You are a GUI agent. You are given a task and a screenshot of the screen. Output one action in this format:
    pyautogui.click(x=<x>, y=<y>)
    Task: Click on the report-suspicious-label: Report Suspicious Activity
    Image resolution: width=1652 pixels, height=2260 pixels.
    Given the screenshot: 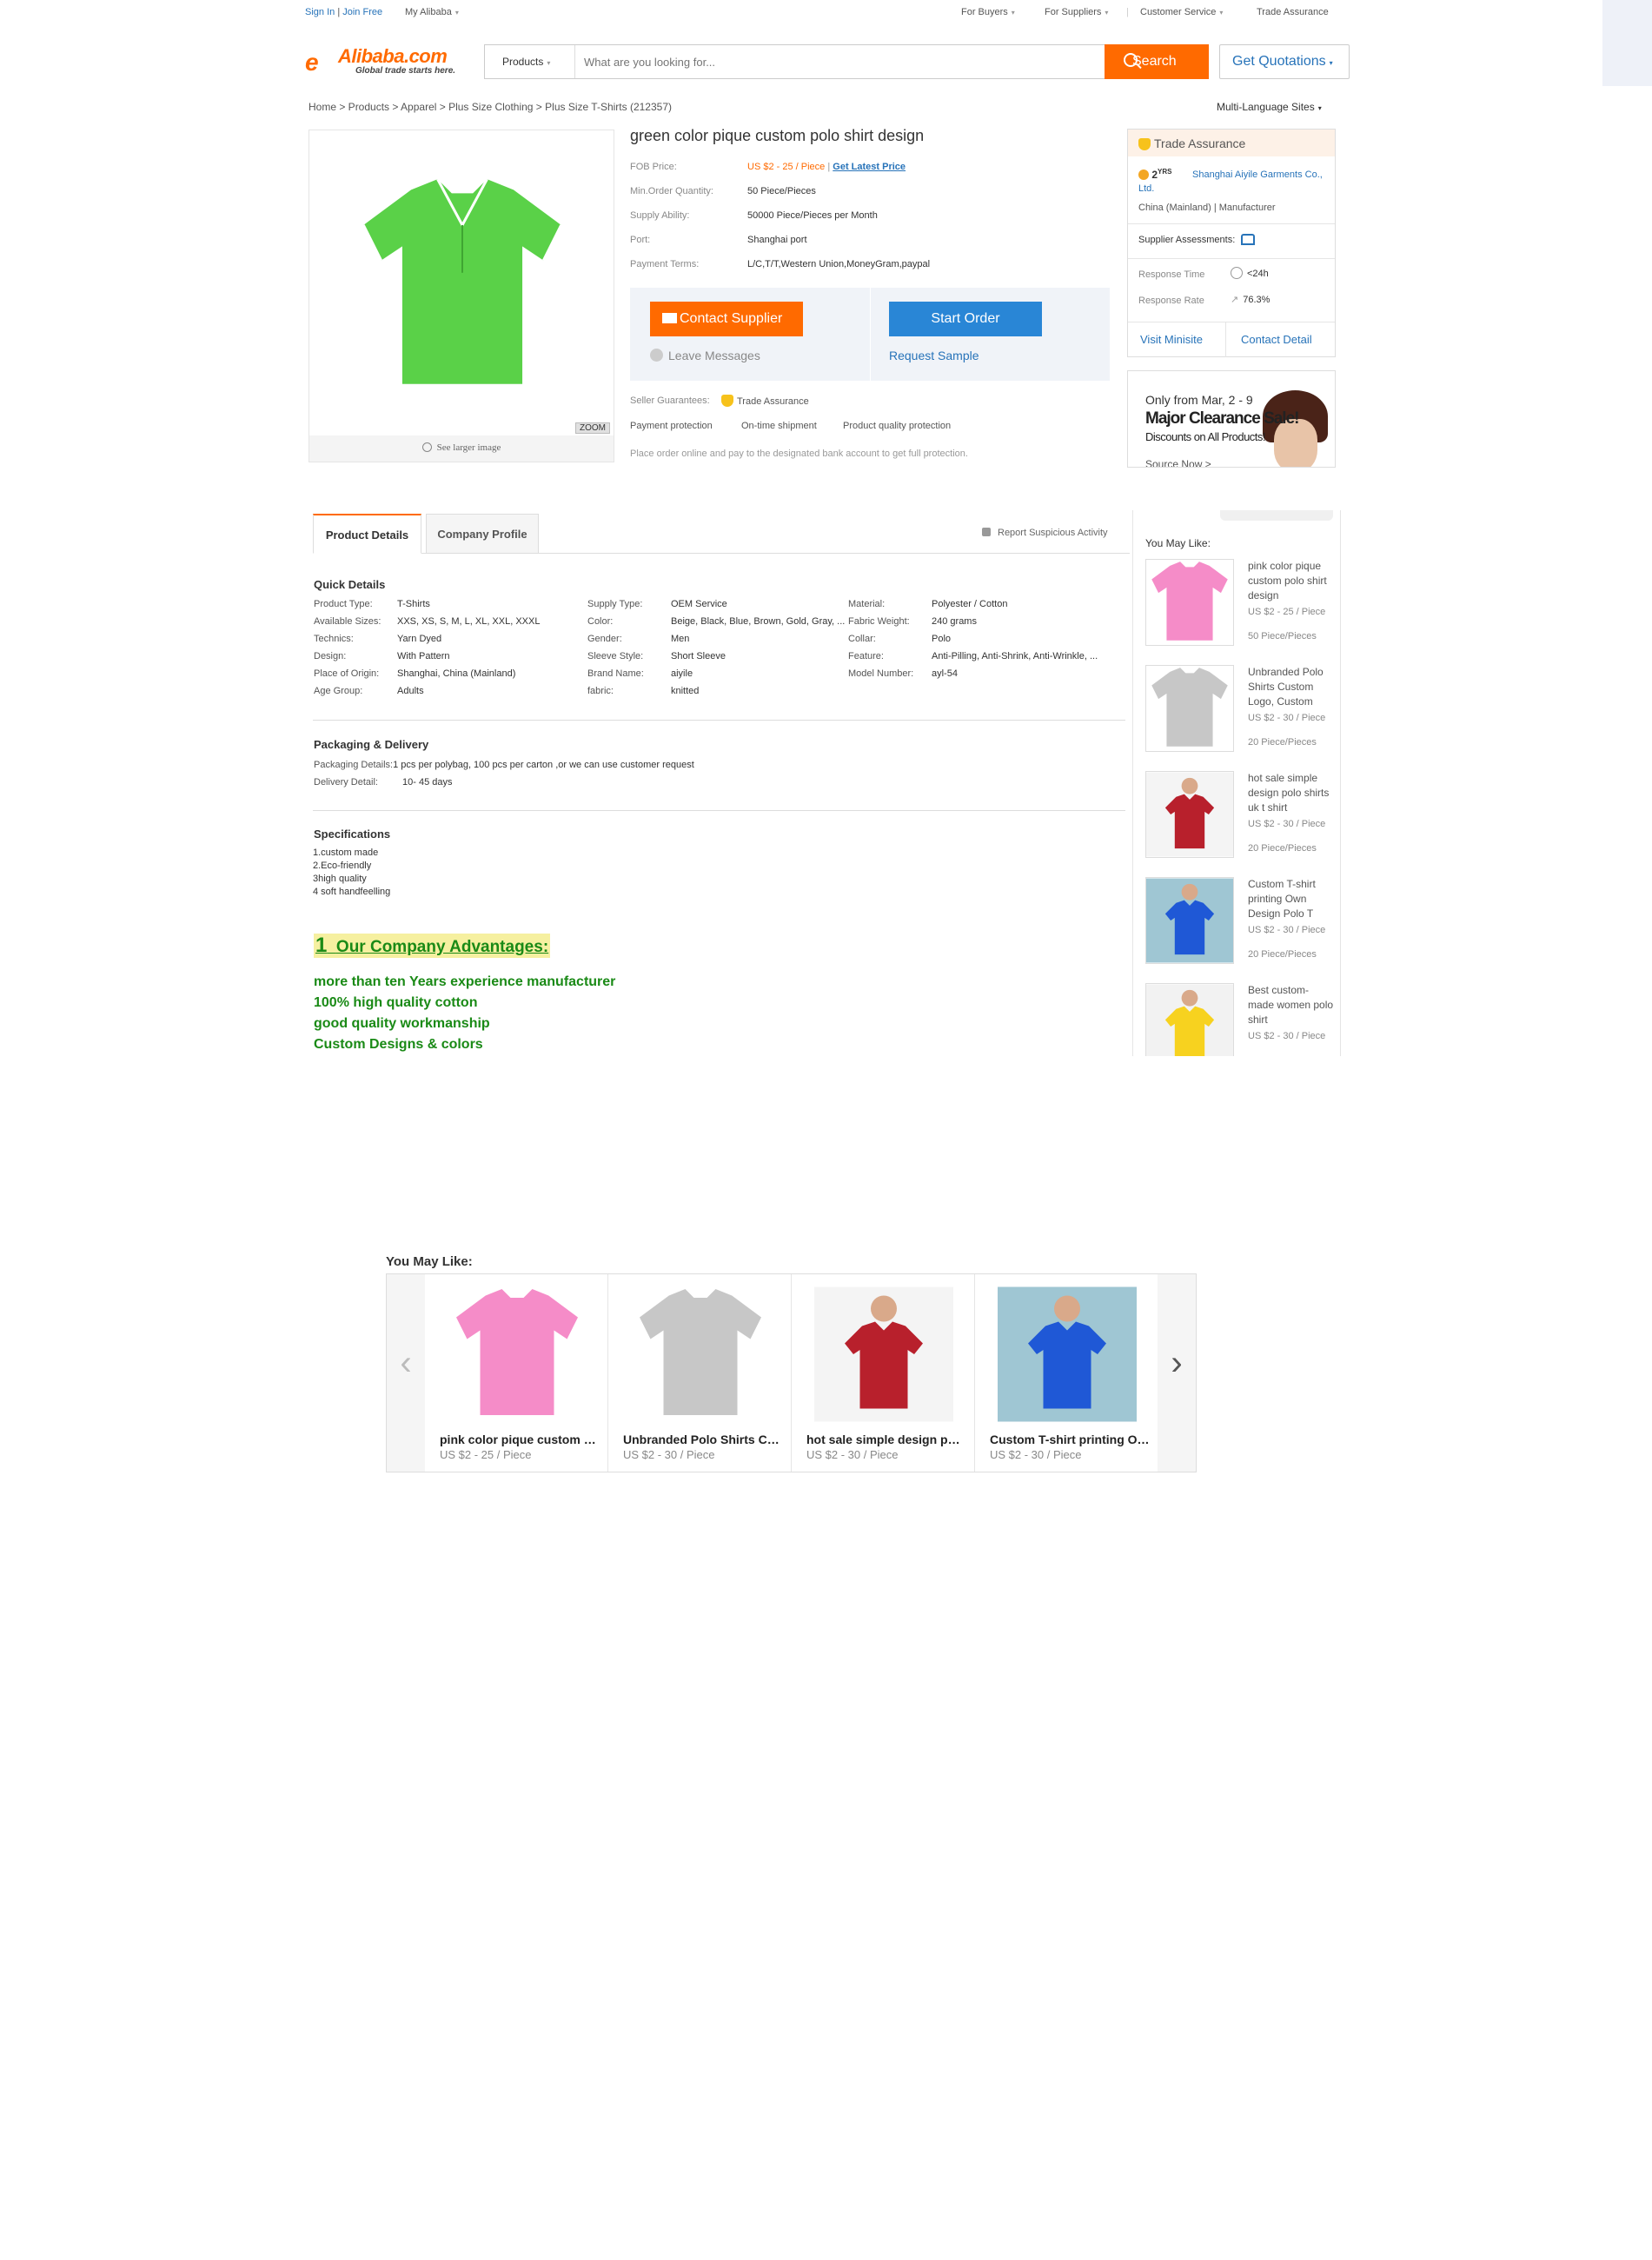 What is the action you would take?
    pyautogui.click(x=1053, y=533)
    